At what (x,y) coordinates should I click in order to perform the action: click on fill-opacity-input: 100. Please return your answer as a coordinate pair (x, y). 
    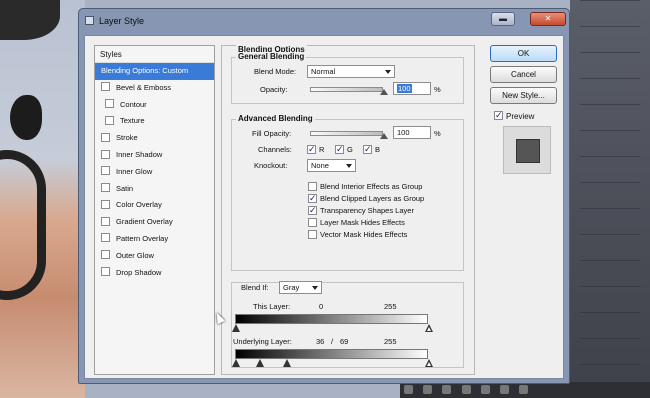
    Looking at the image, I should click on (412, 132).